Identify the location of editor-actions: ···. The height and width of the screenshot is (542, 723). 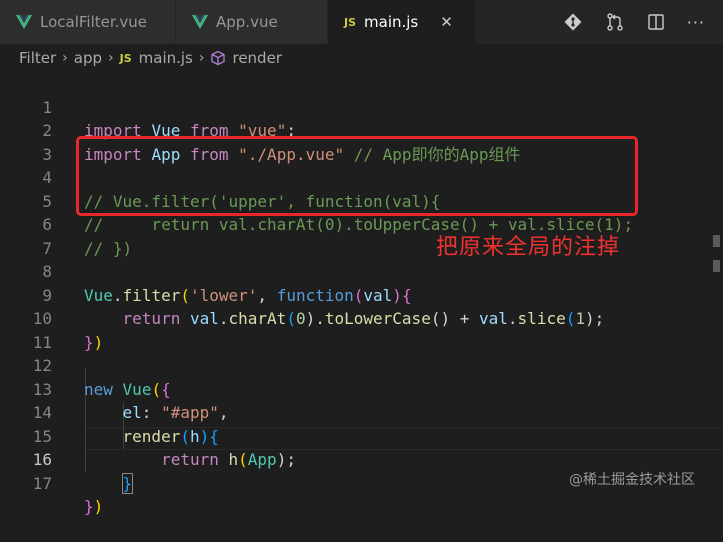
(643, 22).